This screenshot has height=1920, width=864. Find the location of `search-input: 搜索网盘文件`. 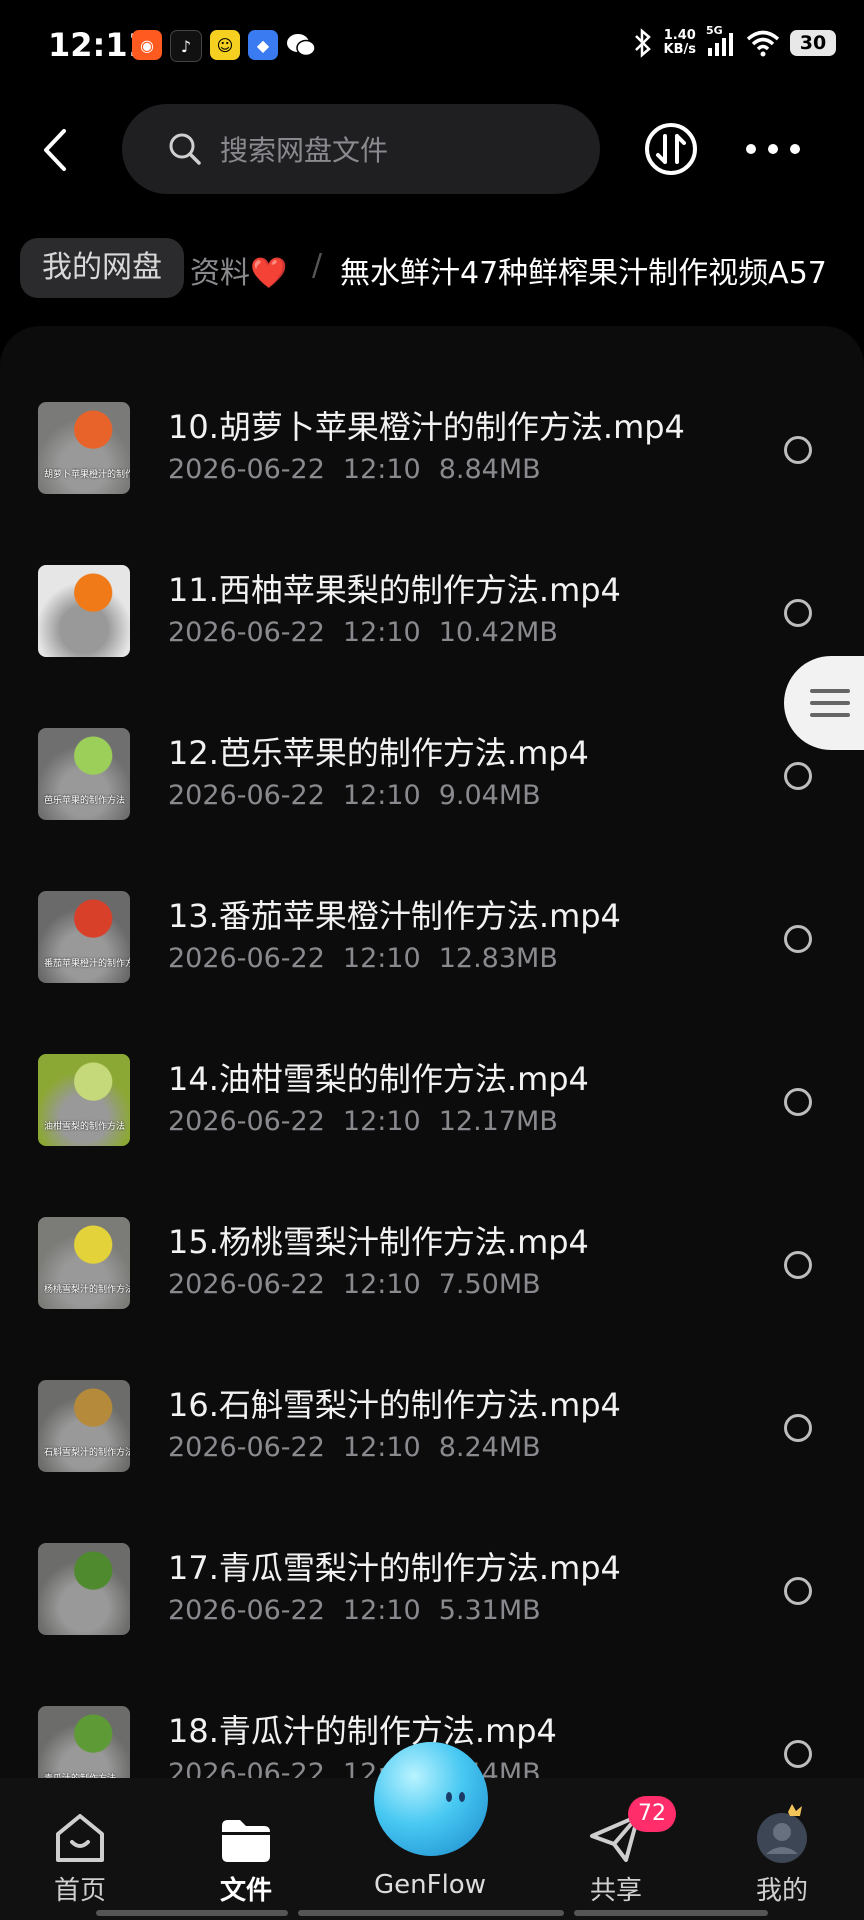

search-input: 搜索网盘文件 is located at coordinates (361, 149).